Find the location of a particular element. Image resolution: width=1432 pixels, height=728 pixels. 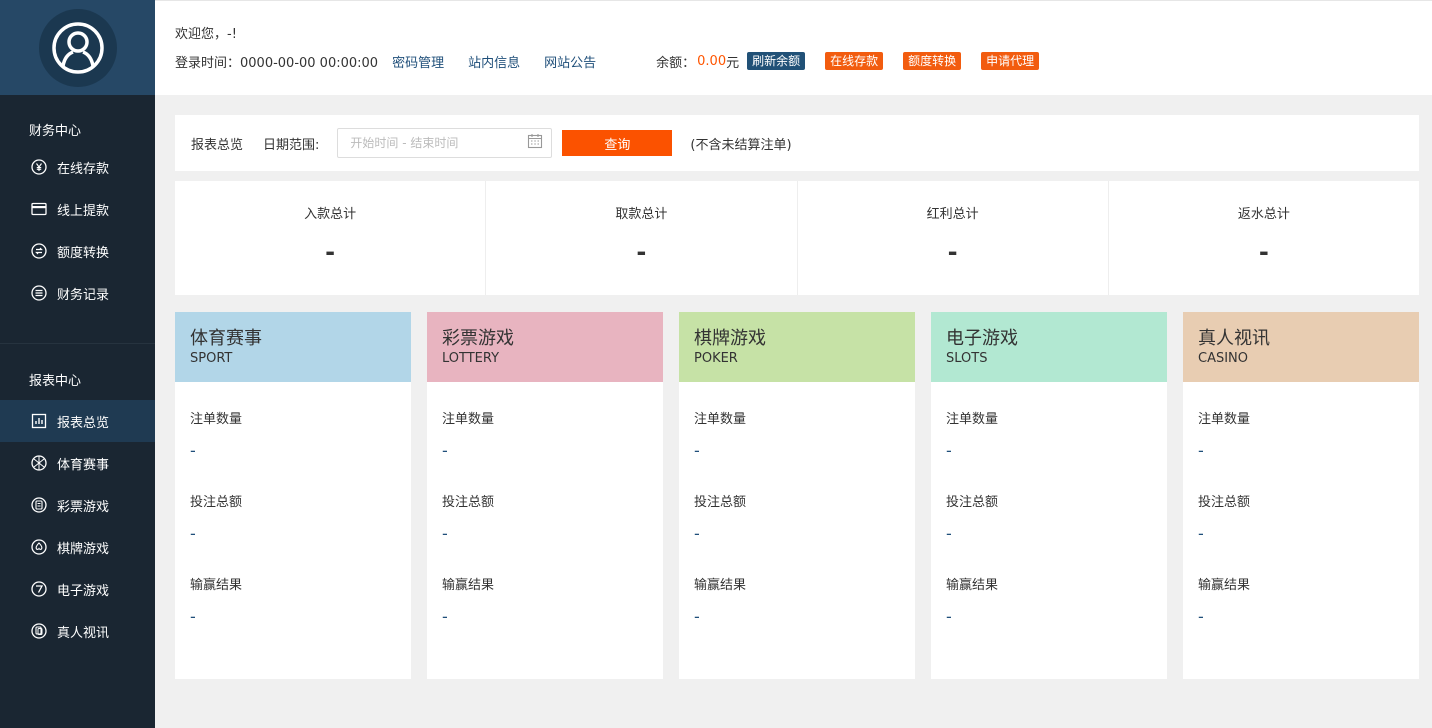

summary-bonus-total: 红利总计 - is located at coordinates (953, 238).